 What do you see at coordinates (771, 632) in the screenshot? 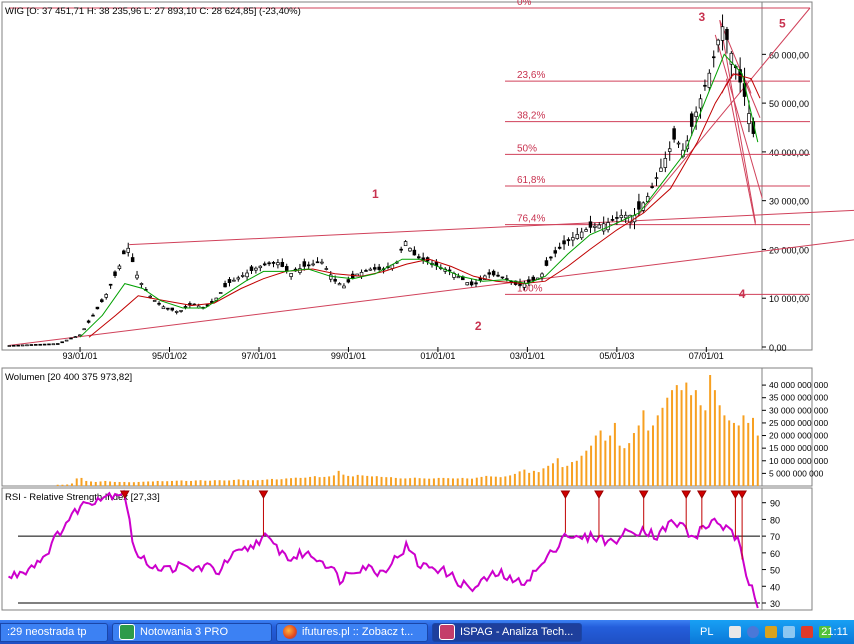
I see `speaker-icon` at bounding box center [771, 632].